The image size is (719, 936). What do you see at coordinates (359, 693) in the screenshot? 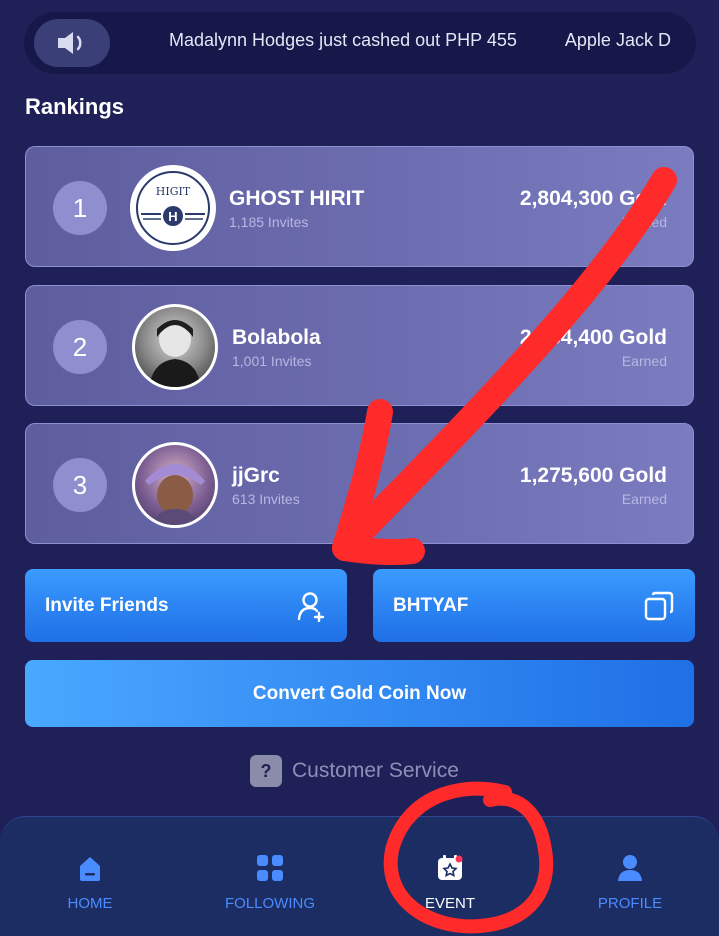
I see `convert-gold-button: Convert Gold Coin Now` at bounding box center [359, 693].